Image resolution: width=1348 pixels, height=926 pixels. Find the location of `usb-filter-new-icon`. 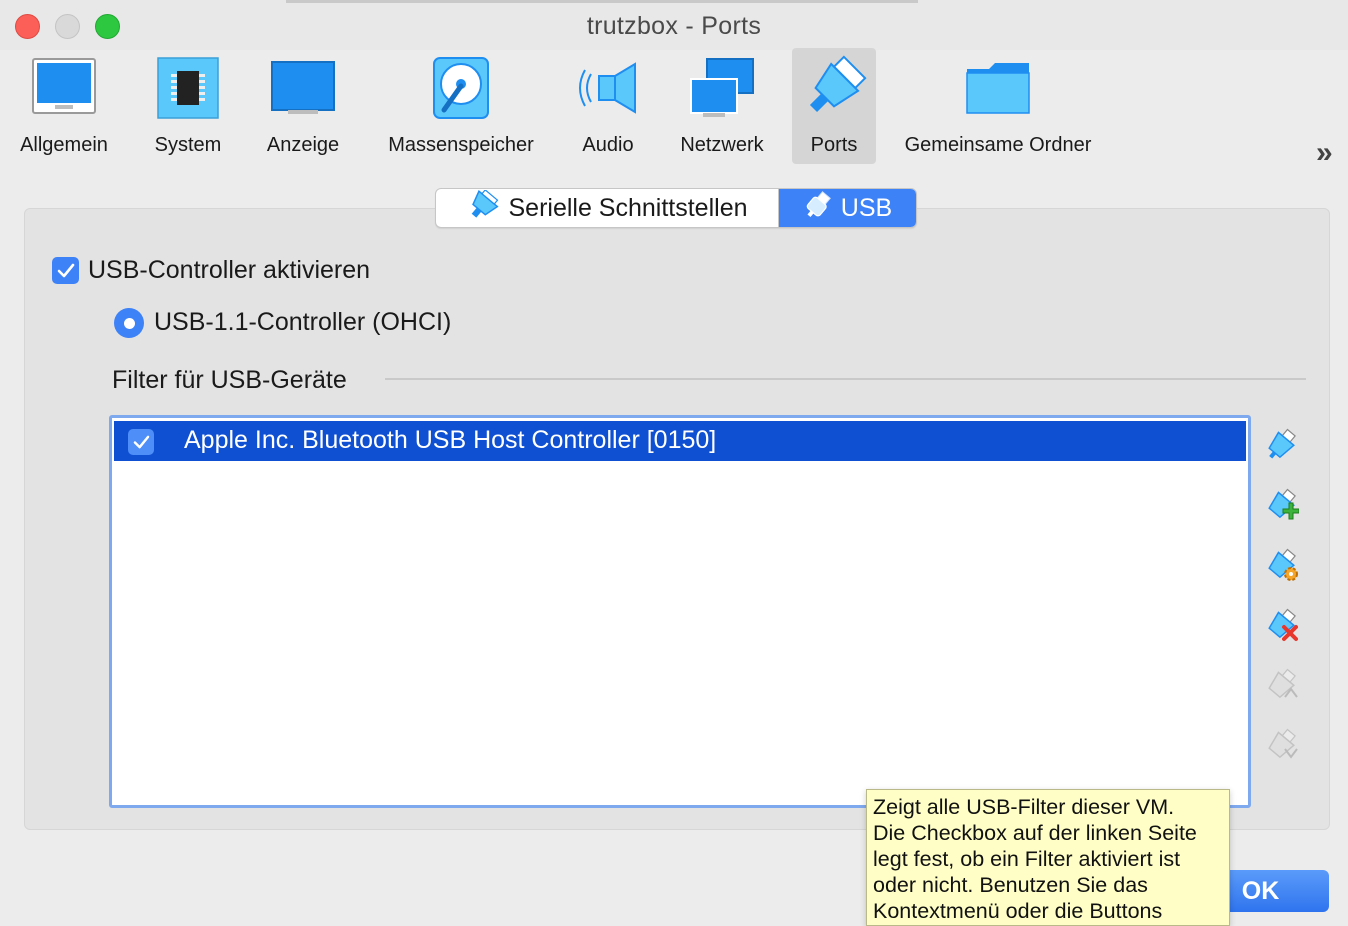

usb-filter-new-icon is located at coordinates (1282, 443).